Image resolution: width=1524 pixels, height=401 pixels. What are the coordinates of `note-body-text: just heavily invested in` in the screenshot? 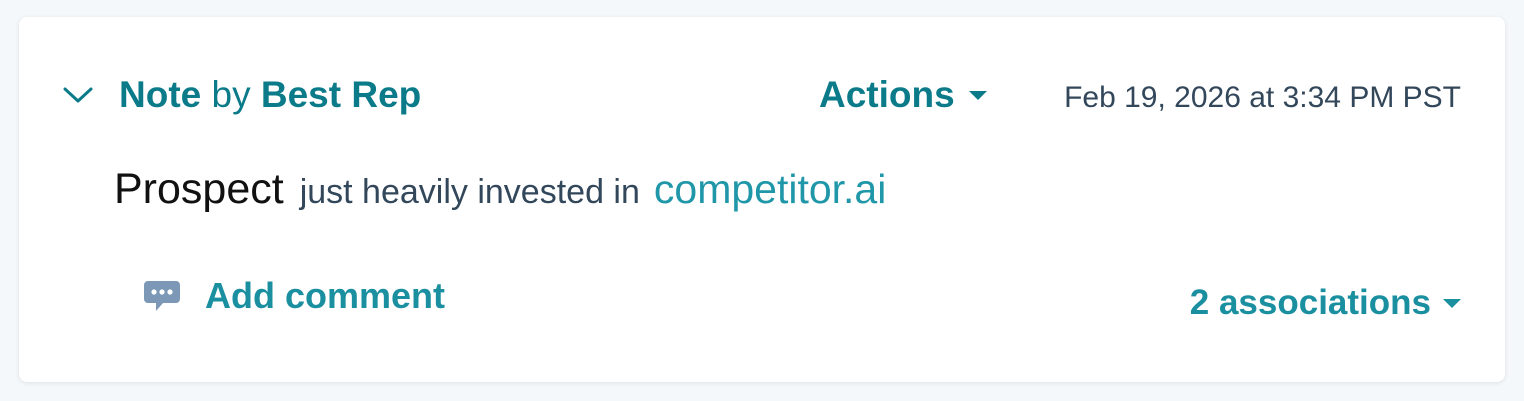 It's located at (469, 192).